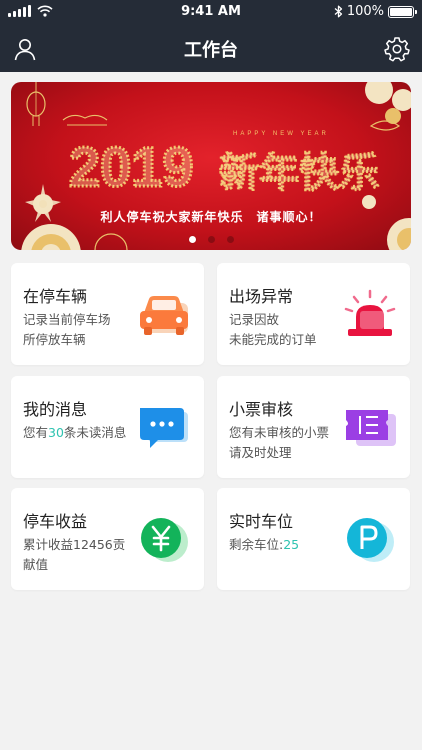  Describe the element at coordinates (74, 554) in the screenshot. I see `card-description: 累计收益12456贡 献值` at that location.